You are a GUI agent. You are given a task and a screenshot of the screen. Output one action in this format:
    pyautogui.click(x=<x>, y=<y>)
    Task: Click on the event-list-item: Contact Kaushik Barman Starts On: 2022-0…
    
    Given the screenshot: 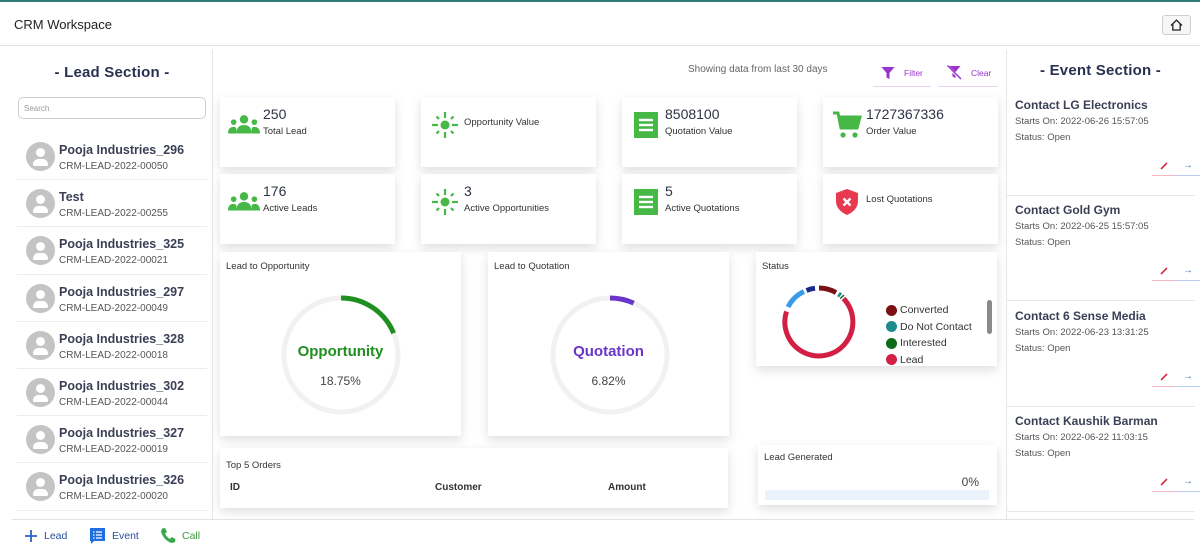 What is the action you would take?
    pyautogui.click(x=1103, y=459)
    